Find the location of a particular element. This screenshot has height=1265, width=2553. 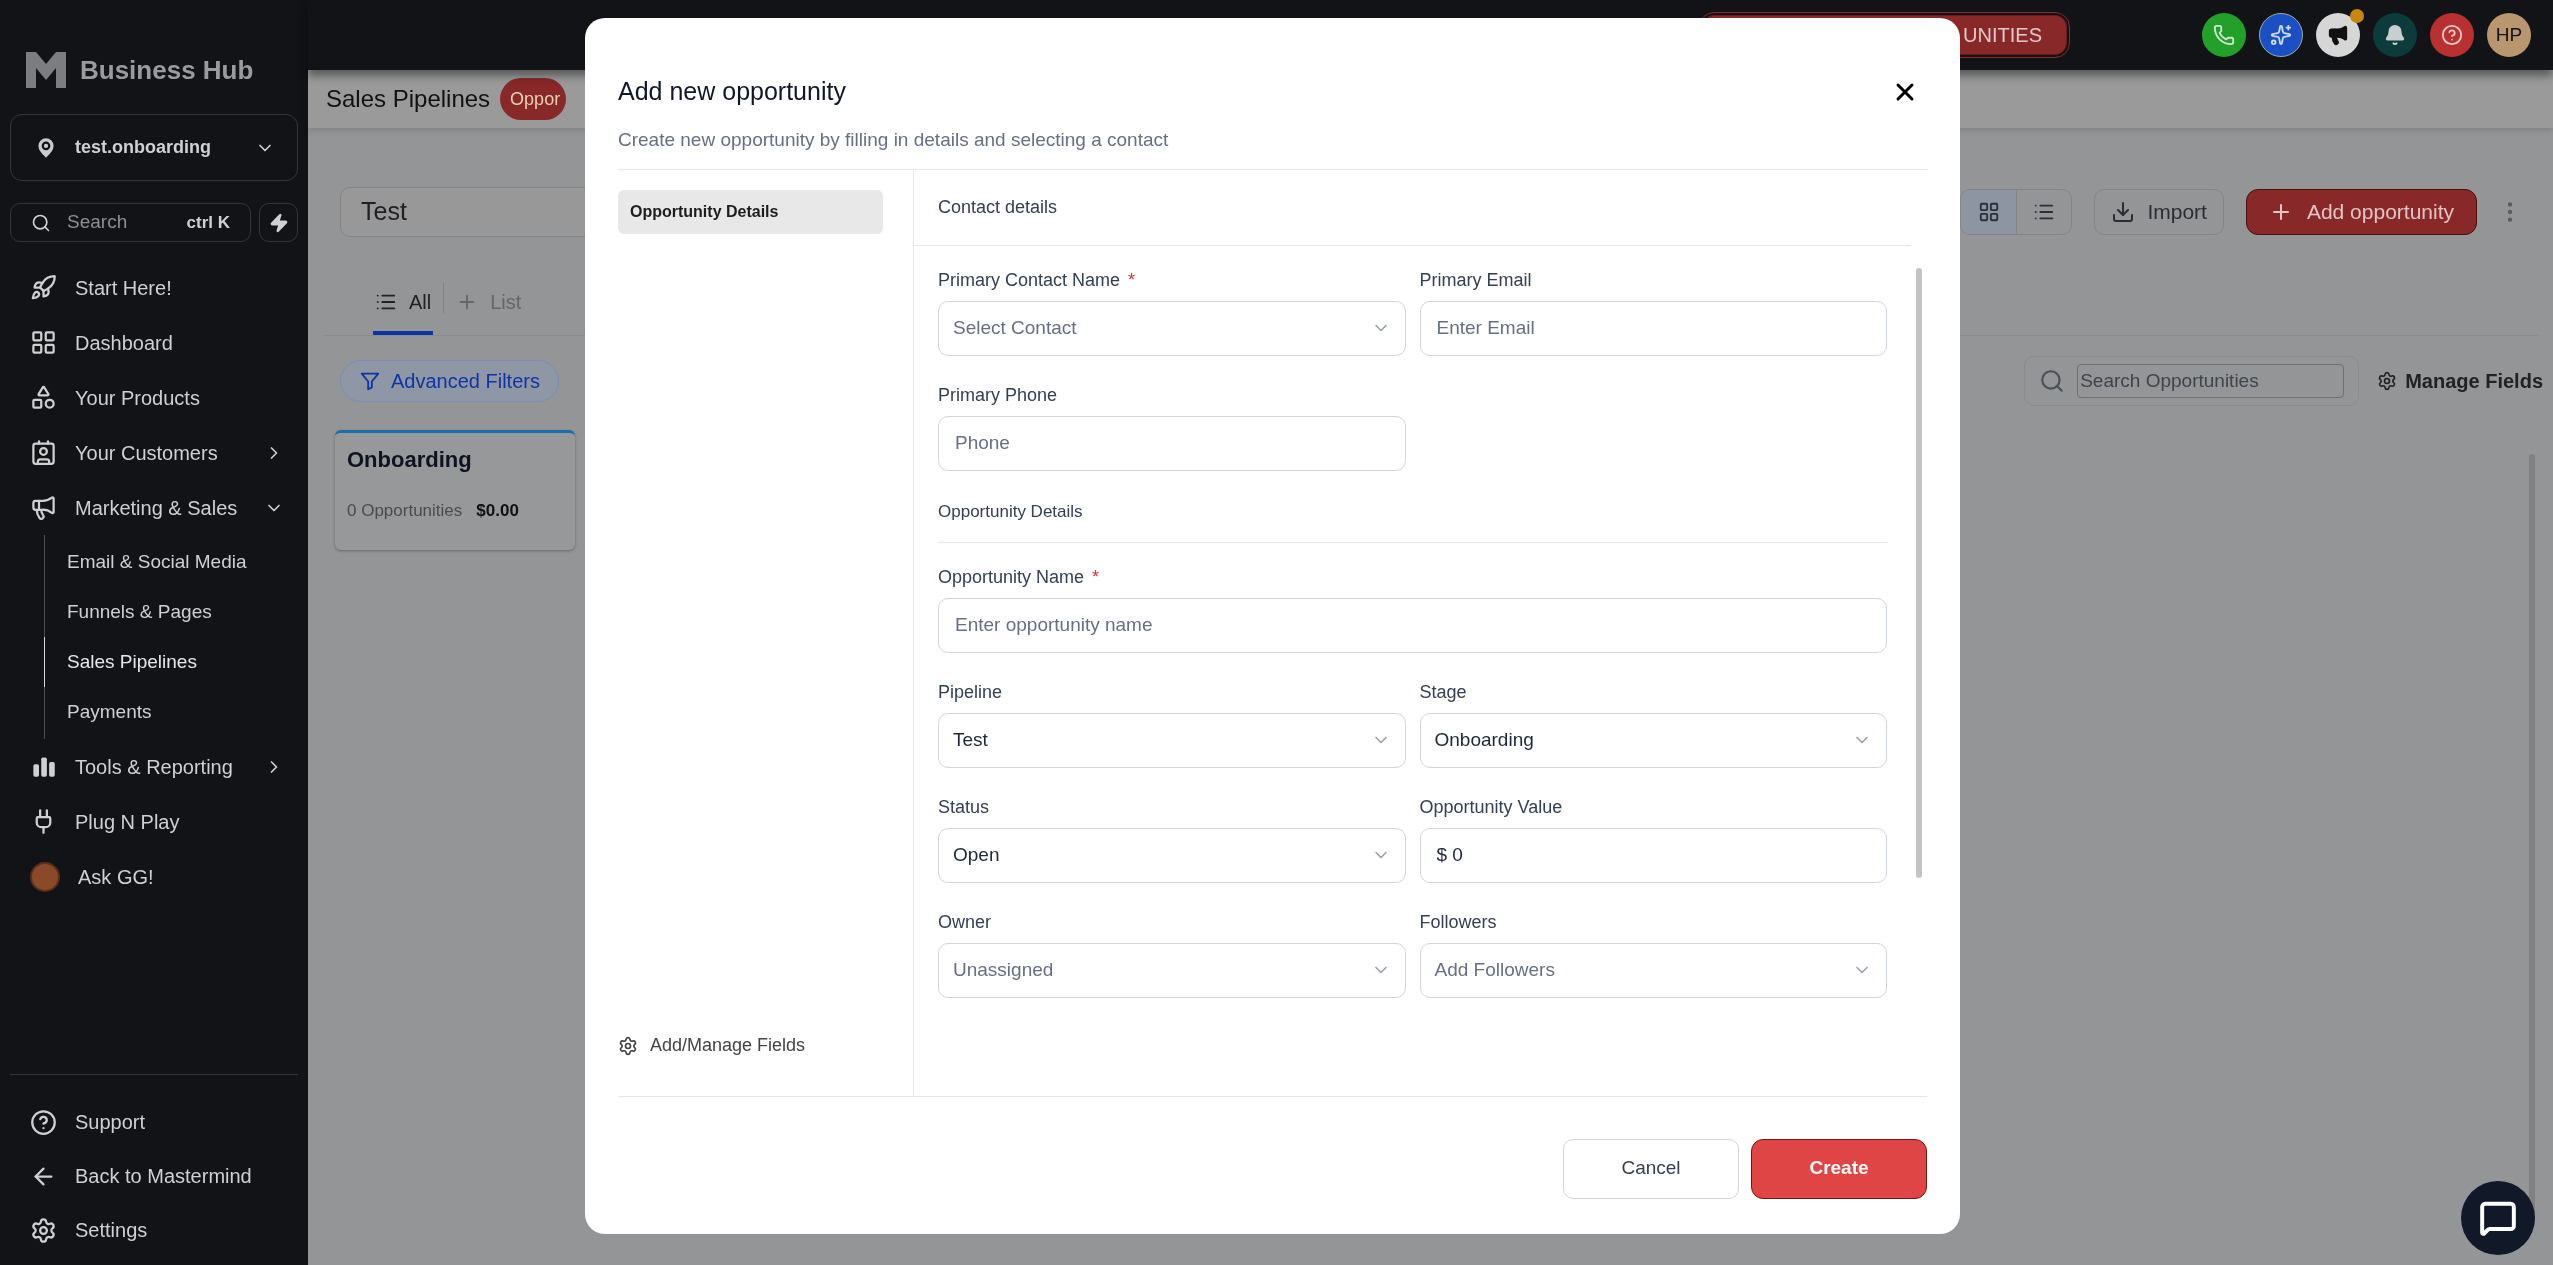

nav-item: Marketing & Sales is located at coordinates (154, 507).